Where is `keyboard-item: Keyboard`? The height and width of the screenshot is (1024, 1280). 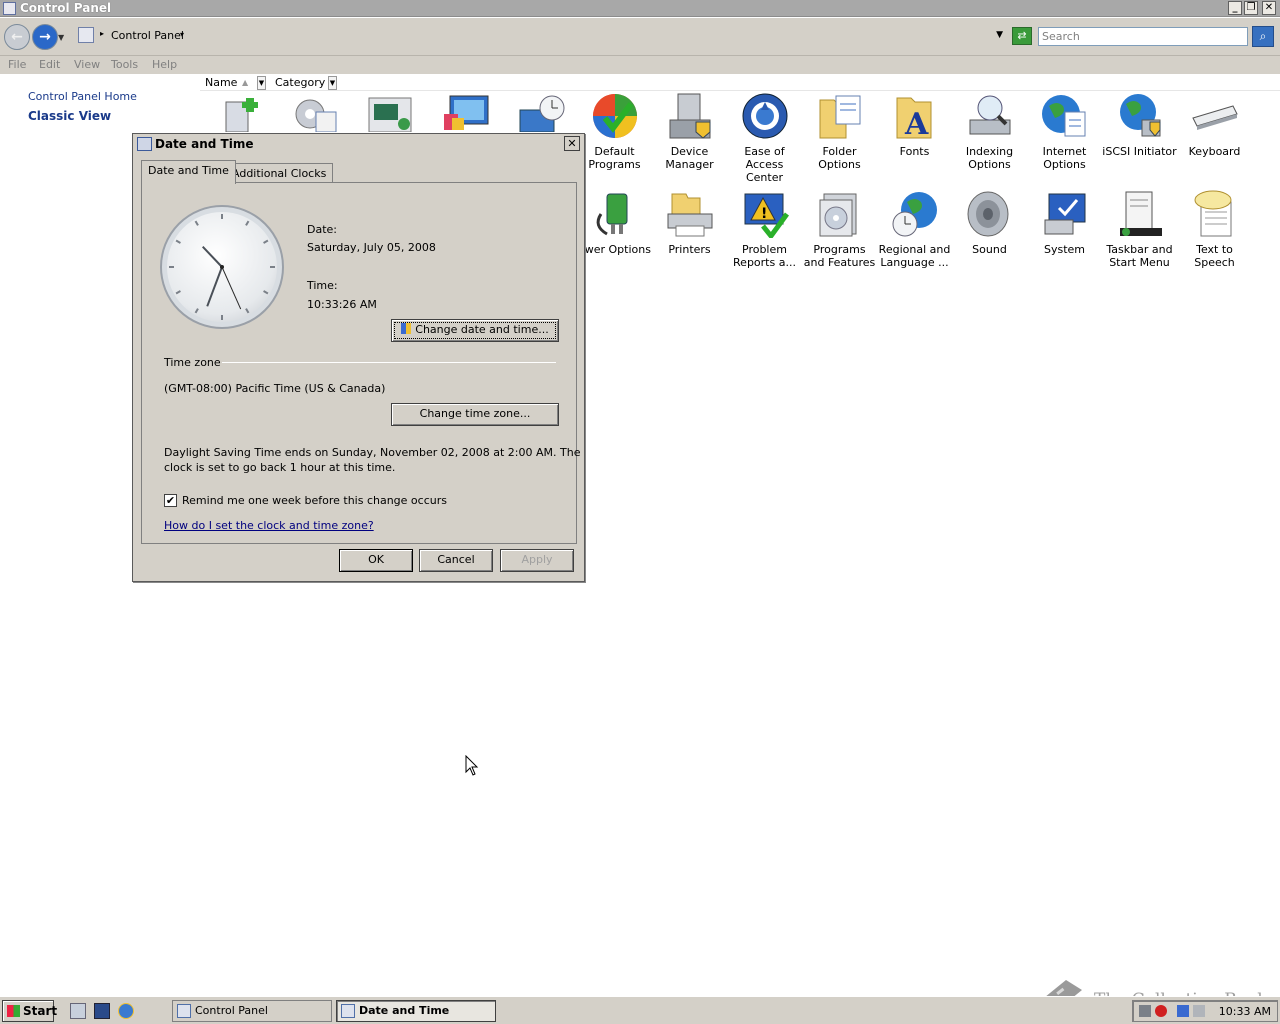
keyboard-item: Keyboard is located at coordinates (1214, 125).